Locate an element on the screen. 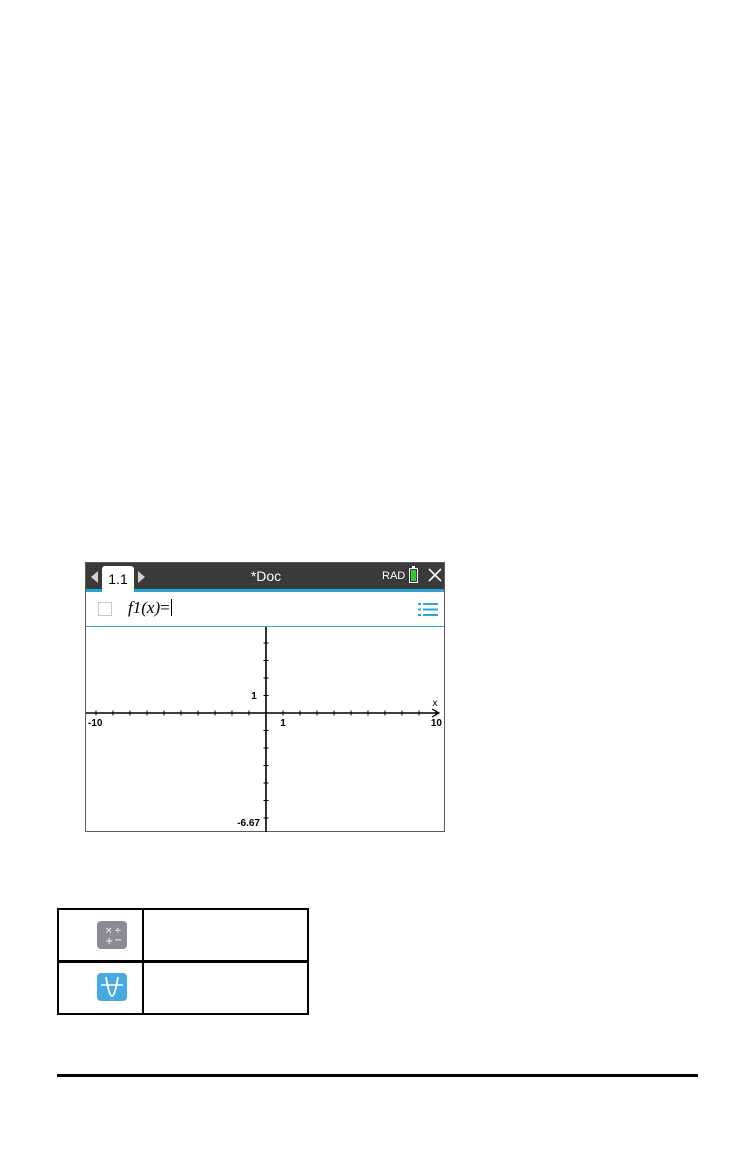 The height and width of the screenshot is (1161, 756). function-list-icon is located at coordinates (428, 609).